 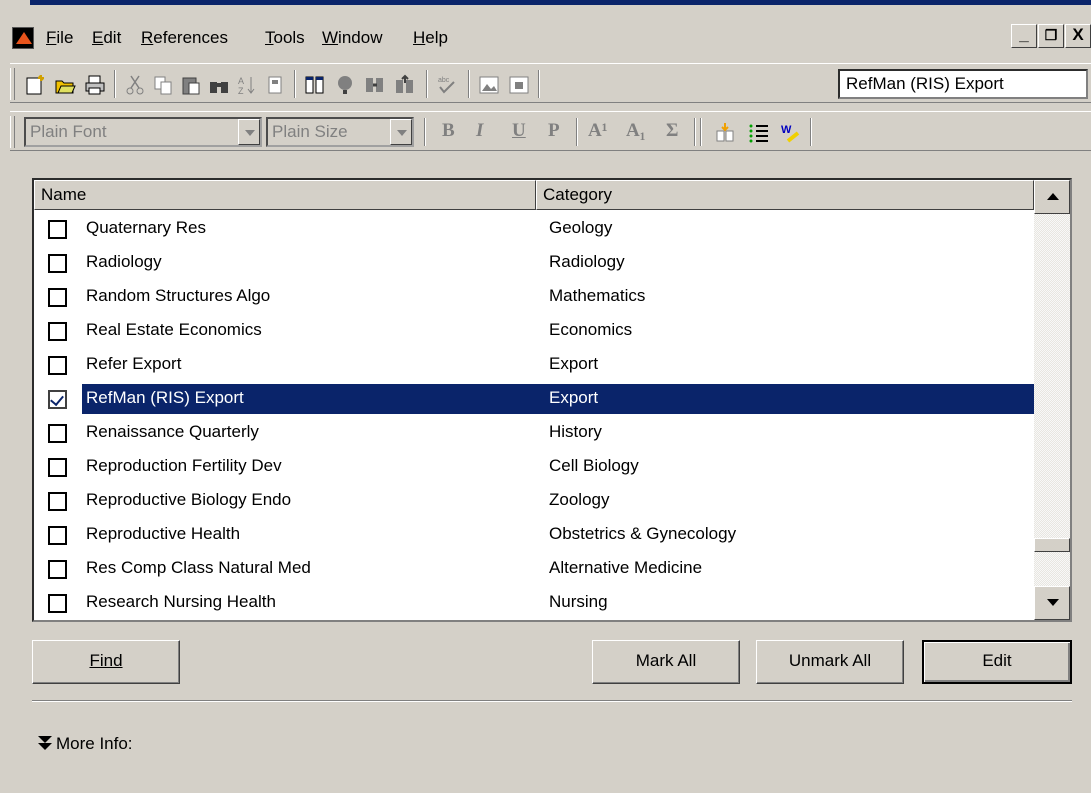 I want to click on row-category: Radiology, so click(x=587, y=261).